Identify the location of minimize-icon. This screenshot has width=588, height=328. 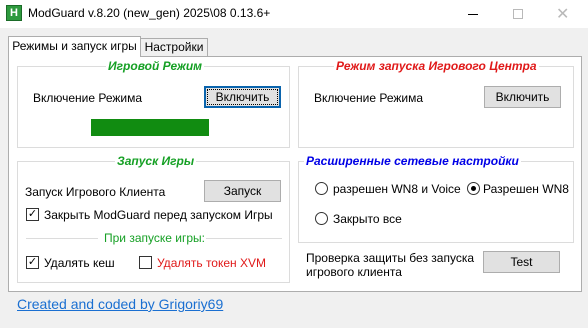
(473, 14).